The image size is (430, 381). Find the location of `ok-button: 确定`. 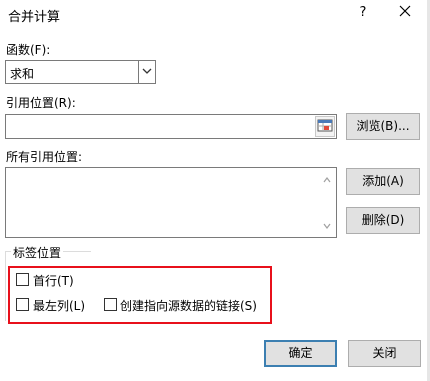

ok-button: 确定 is located at coordinates (300, 353).